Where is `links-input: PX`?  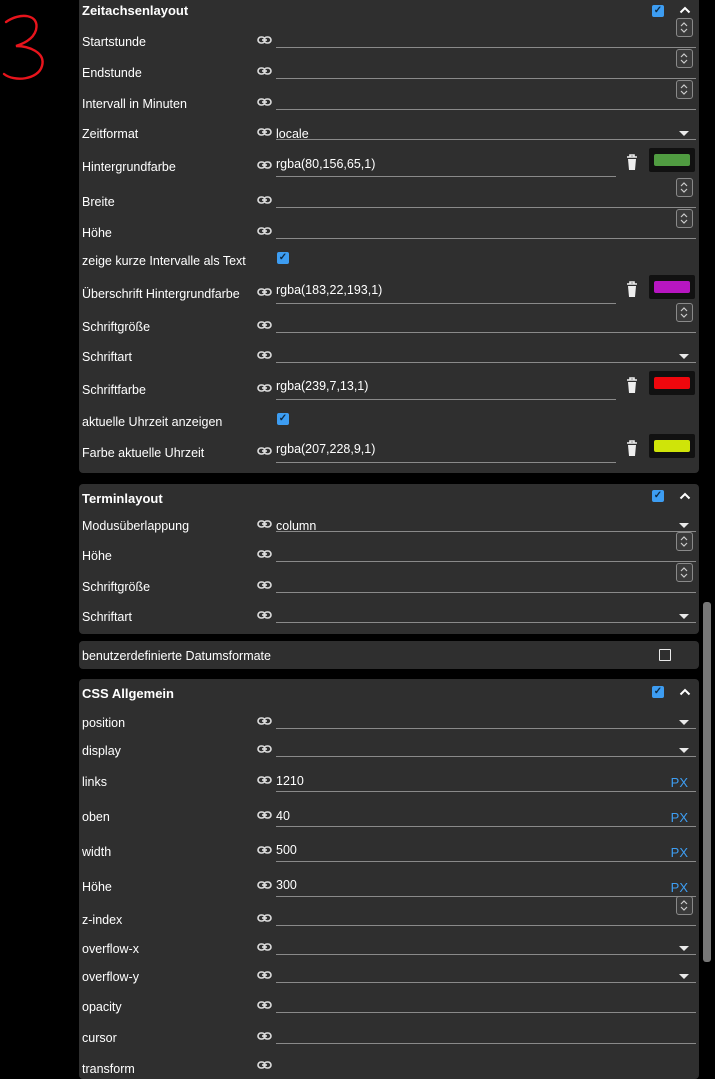 links-input: PX is located at coordinates (486, 780).